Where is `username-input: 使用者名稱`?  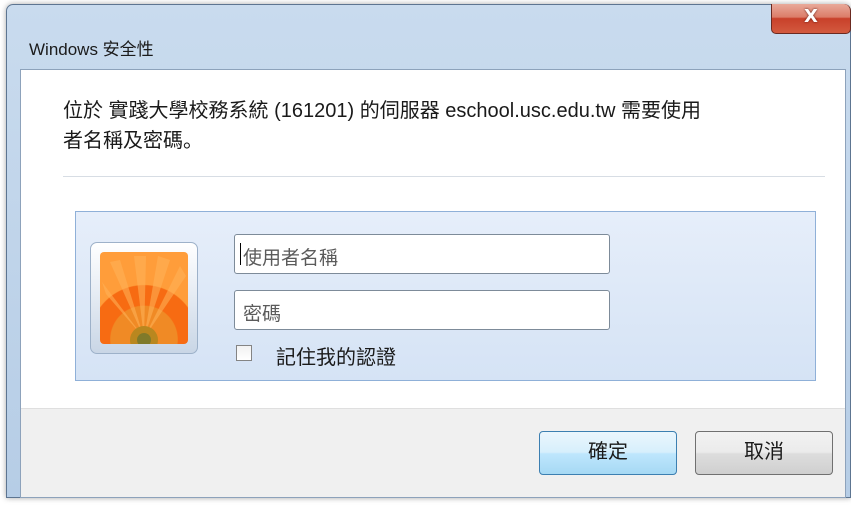 username-input: 使用者名稱 is located at coordinates (422, 254).